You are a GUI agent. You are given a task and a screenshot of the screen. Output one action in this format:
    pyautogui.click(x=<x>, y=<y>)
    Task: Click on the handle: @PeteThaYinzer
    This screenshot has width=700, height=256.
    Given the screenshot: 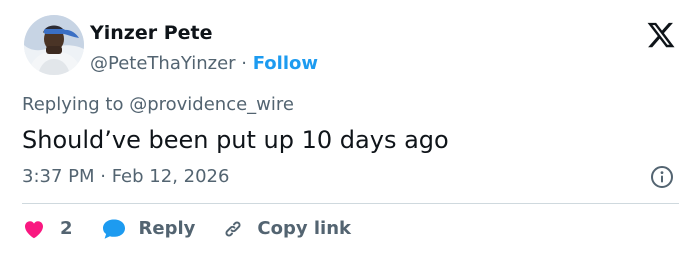 What is the action you would take?
    pyautogui.click(x=163, y=63)
    